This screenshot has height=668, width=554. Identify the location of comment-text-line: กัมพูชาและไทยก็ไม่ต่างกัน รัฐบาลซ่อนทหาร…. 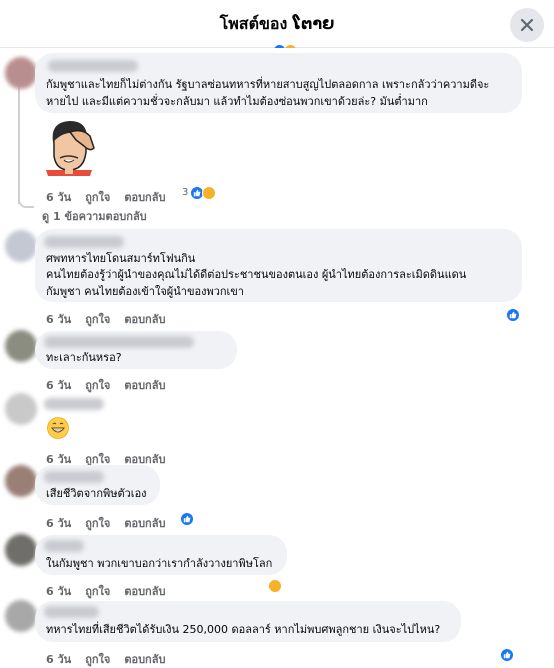
(268, 84).